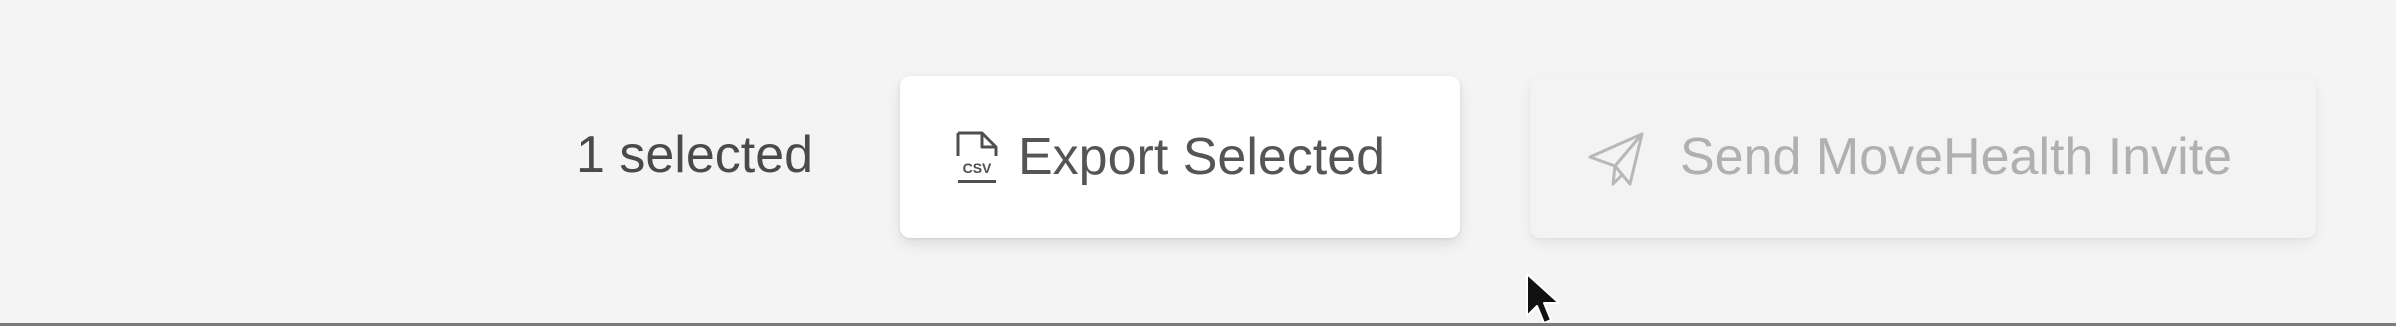 This screenshot has height=326, width=2396. Describe the element at coordinates (977, 157) in the screenshot. I see `csv-file-icon: CSV` at that location.